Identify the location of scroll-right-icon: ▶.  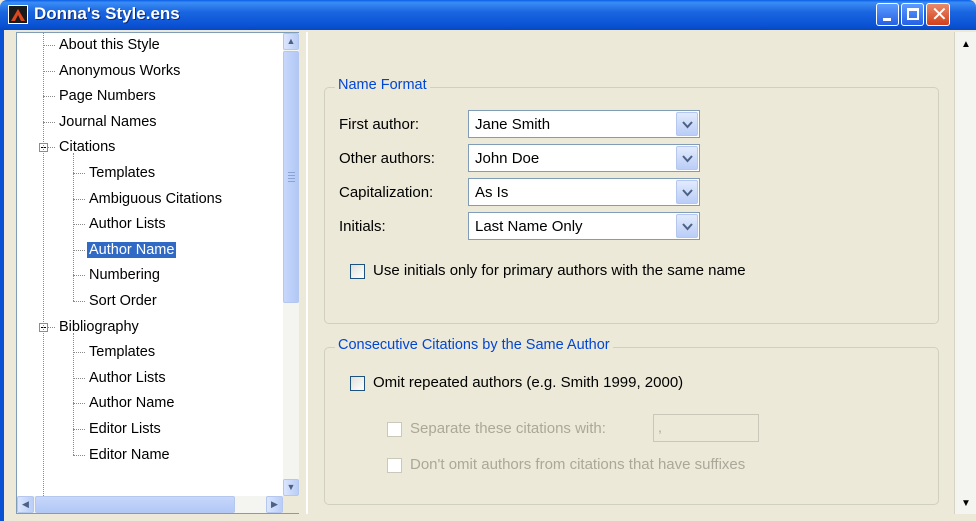
(274, 504).